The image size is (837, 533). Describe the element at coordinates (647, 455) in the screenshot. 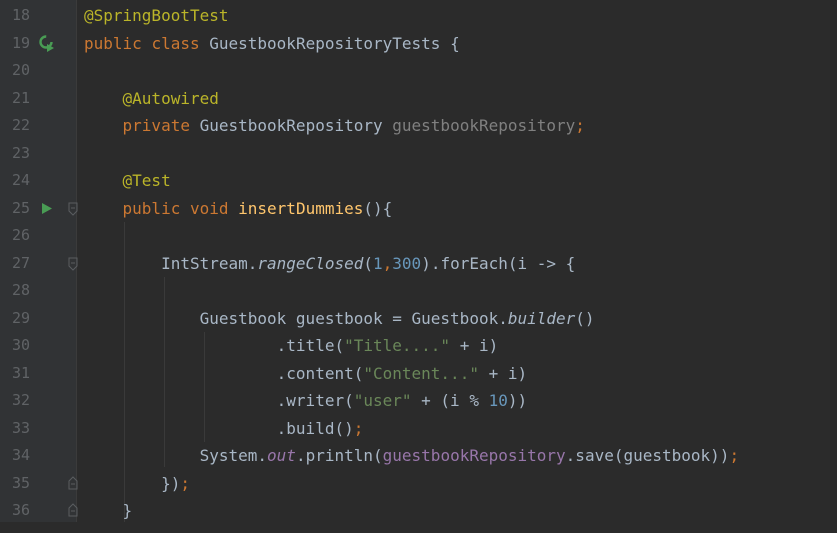

I see `code-token: .save(guestbook))` at that location.